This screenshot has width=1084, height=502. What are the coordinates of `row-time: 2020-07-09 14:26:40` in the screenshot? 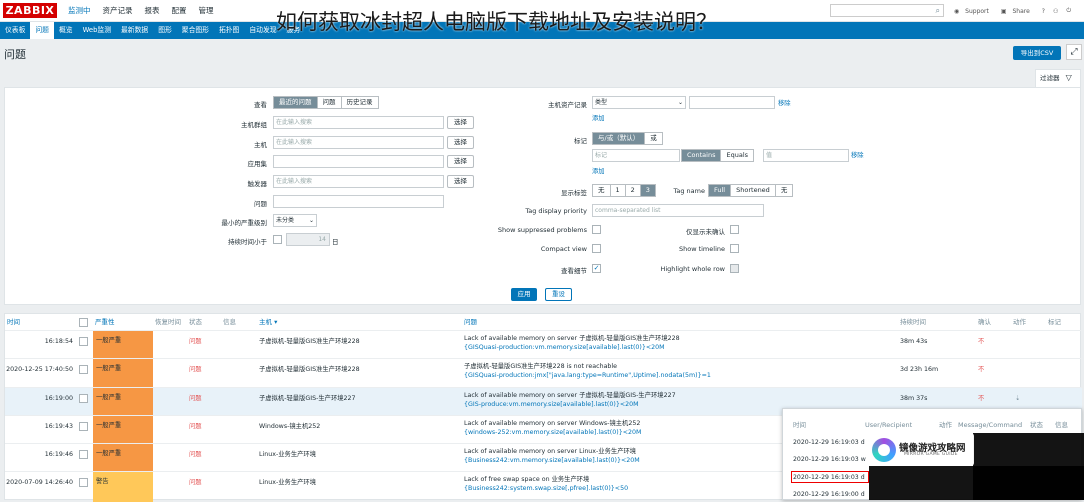 It's located at (39, 482).